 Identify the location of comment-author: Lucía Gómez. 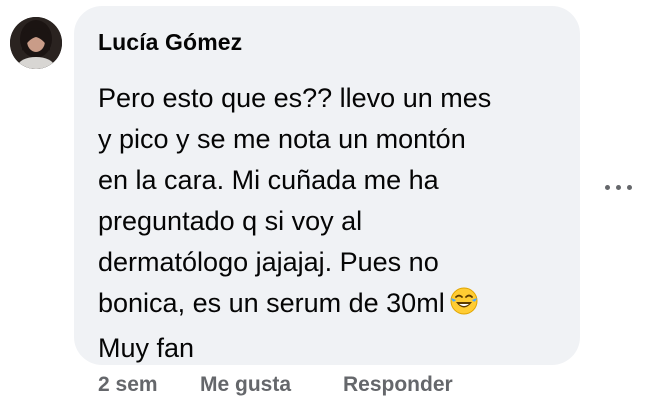
(327, 42).